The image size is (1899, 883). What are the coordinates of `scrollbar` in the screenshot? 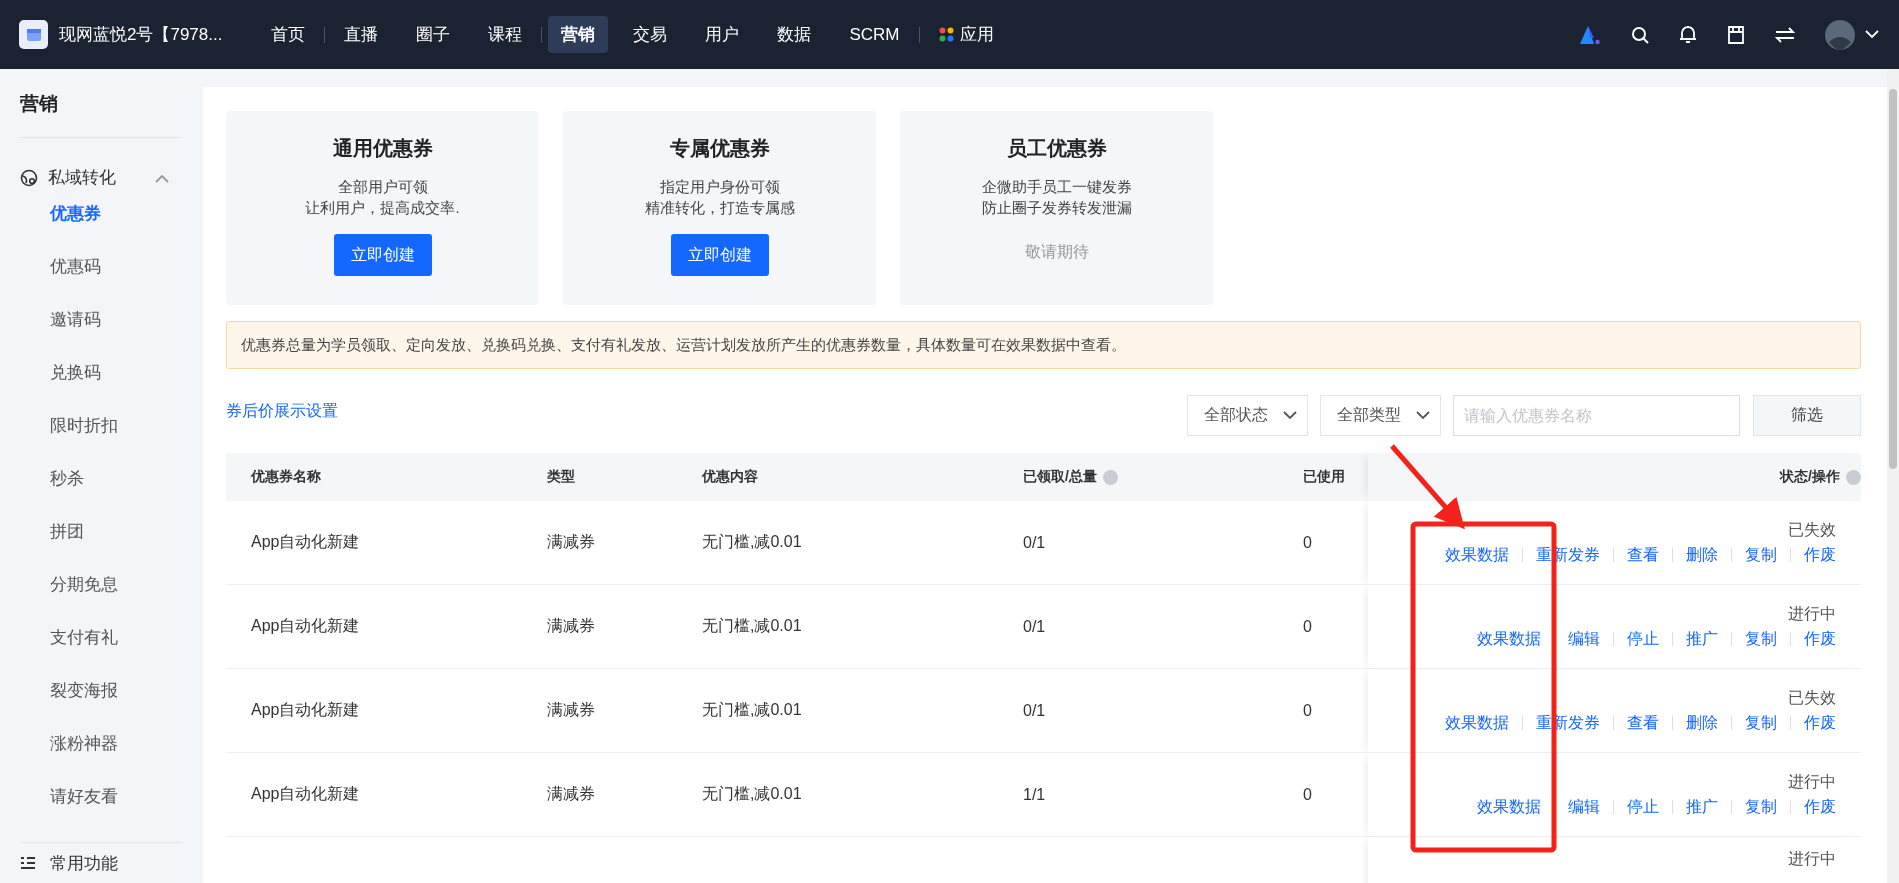 It's located at (1893, 476).